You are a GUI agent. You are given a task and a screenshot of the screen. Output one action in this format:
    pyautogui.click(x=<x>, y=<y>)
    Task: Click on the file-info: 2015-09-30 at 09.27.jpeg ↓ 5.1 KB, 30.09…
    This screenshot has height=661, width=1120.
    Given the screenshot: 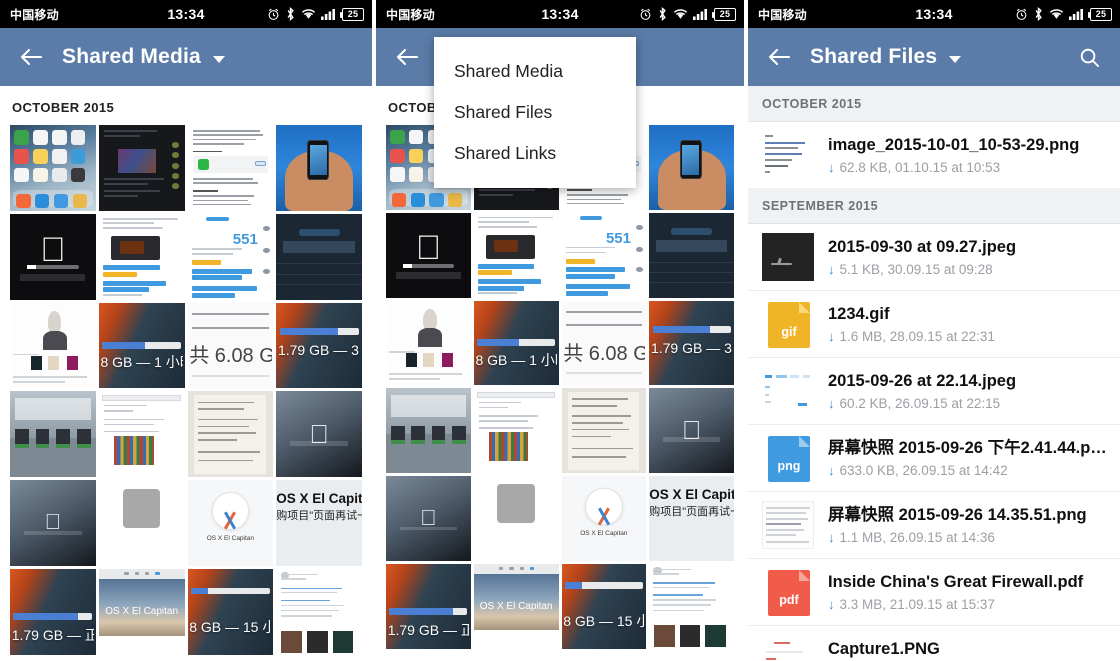 What is the action you would take?
    pyautogui.click(x=968, y=256)
    